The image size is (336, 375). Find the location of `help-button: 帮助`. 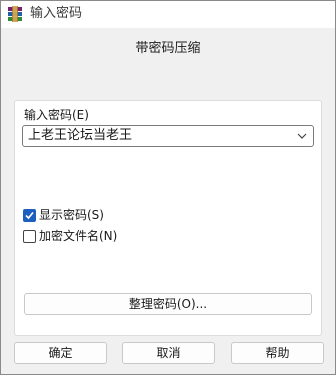

help-button: 帮助 is located at coordinates (277, 353).